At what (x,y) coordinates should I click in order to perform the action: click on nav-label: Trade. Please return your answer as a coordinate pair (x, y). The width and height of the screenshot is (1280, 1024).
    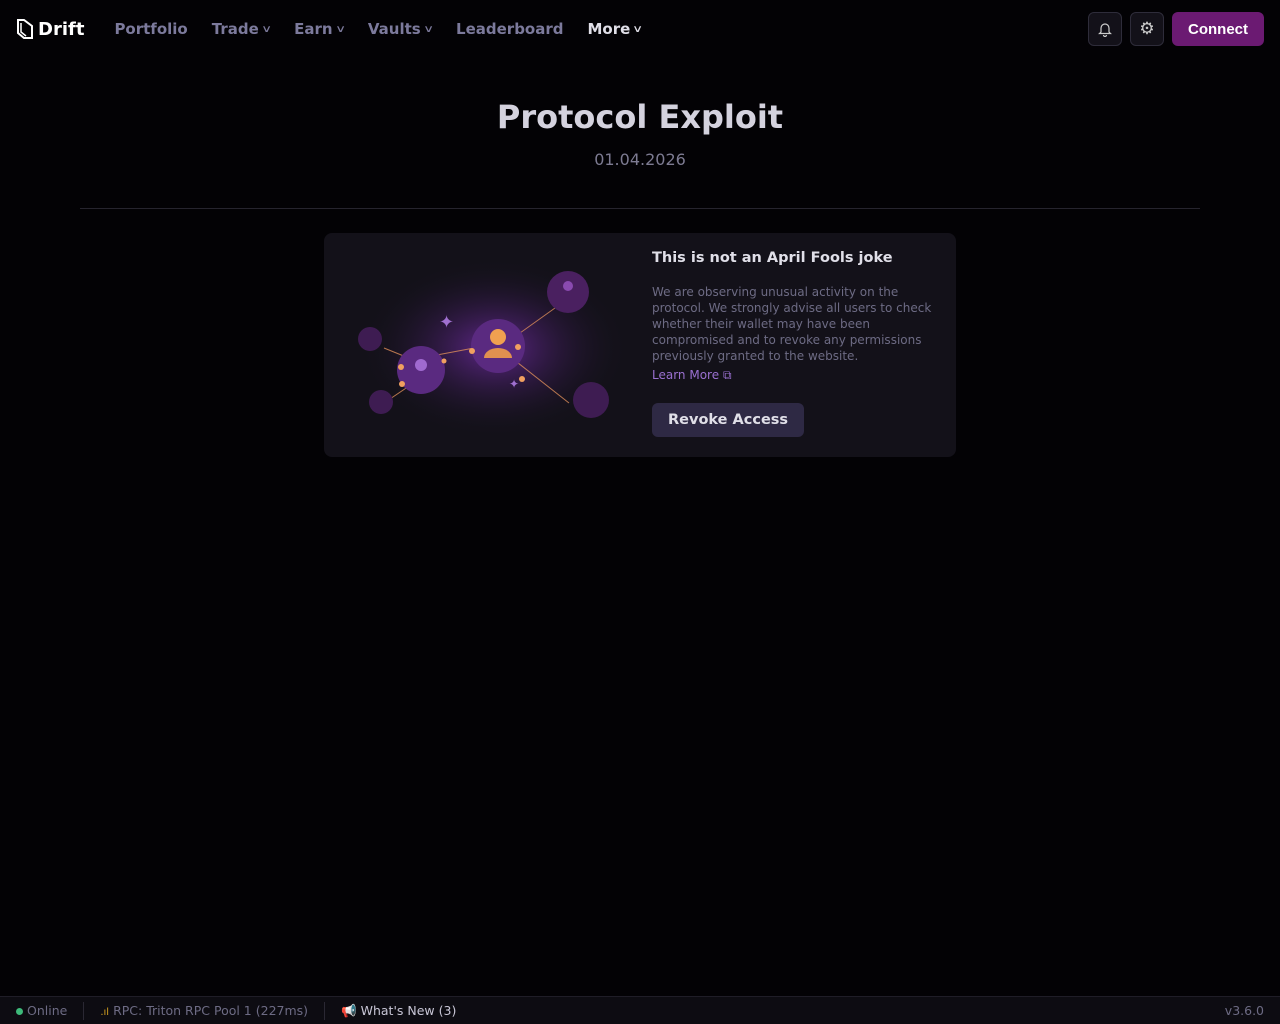
    Looking at the image, I should click on (235, 29).